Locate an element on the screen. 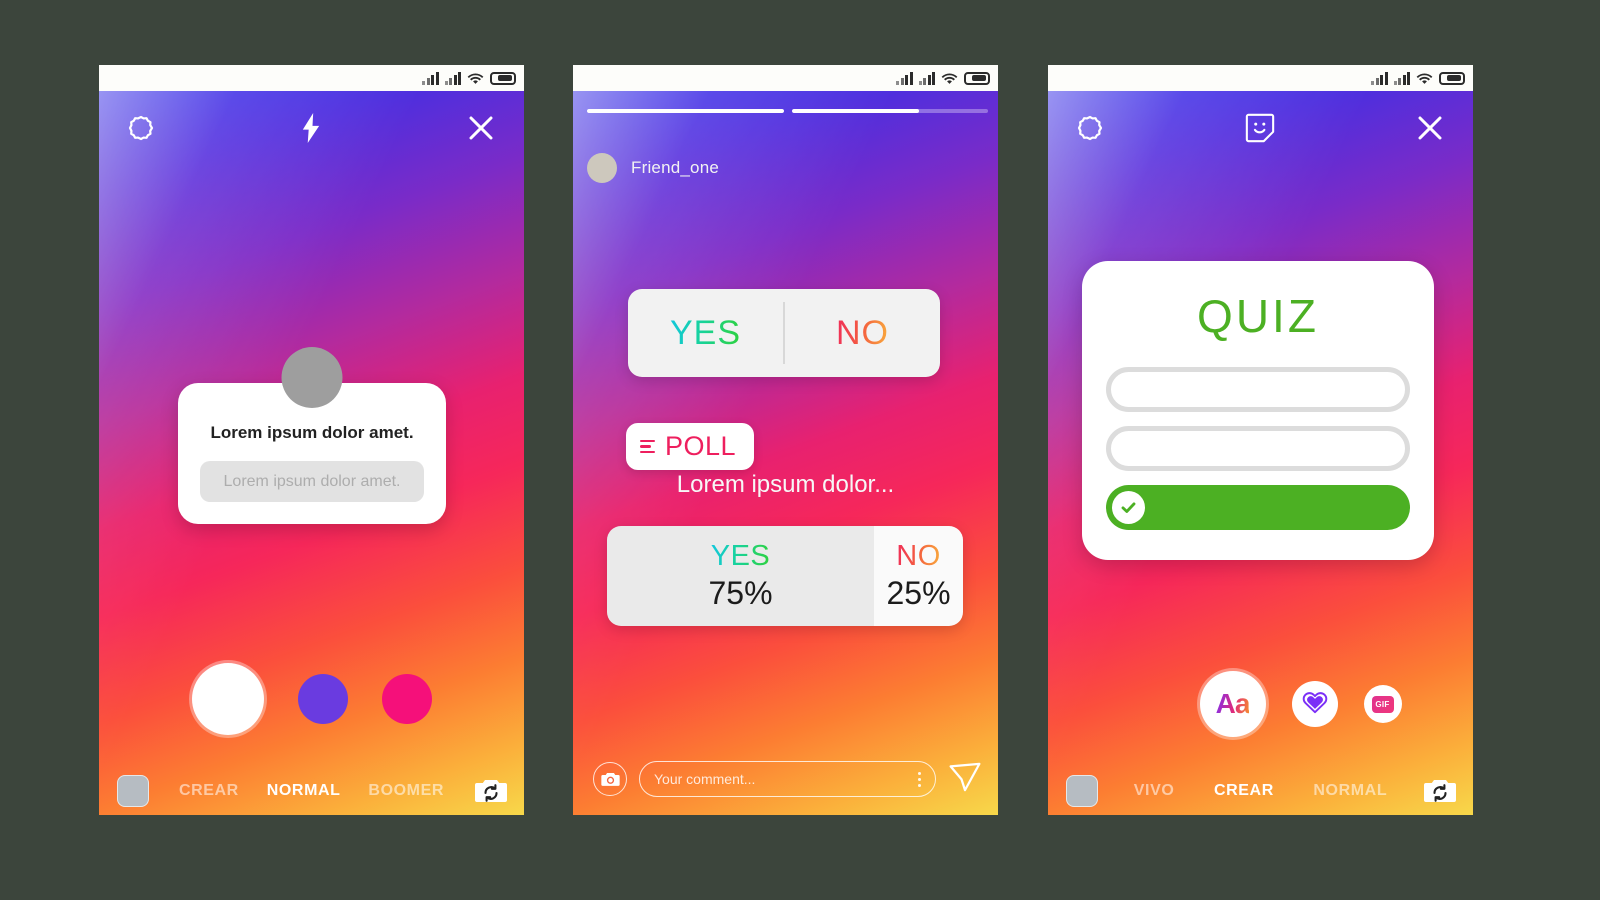 Image resolution: width=1600 pixels, height=900 pixels. poll-answer-sticker: YES NO is located at coordinates (784, 333).